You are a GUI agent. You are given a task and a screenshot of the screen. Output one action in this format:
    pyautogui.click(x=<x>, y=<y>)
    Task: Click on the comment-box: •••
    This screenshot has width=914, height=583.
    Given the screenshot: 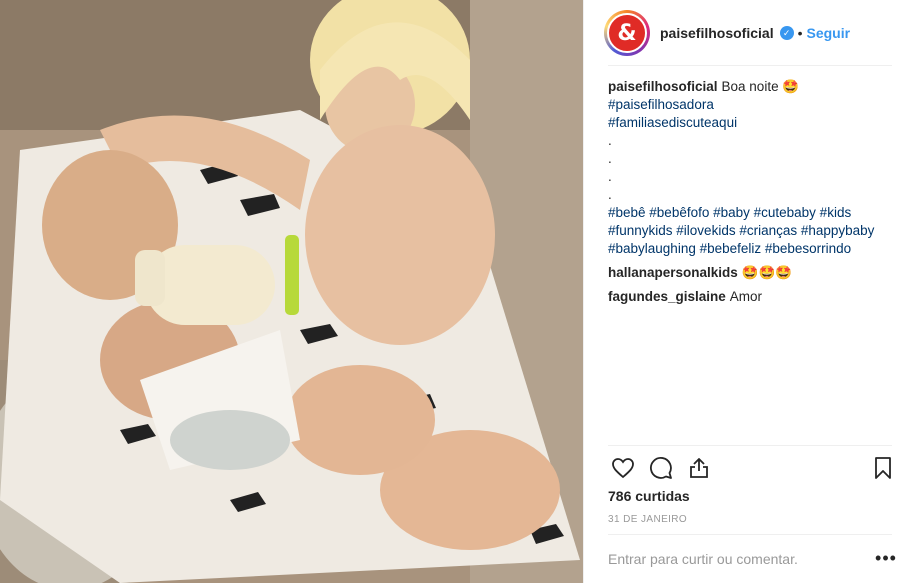 What is the action you would take?
    pyautogui.click(x=753, y=558)
    